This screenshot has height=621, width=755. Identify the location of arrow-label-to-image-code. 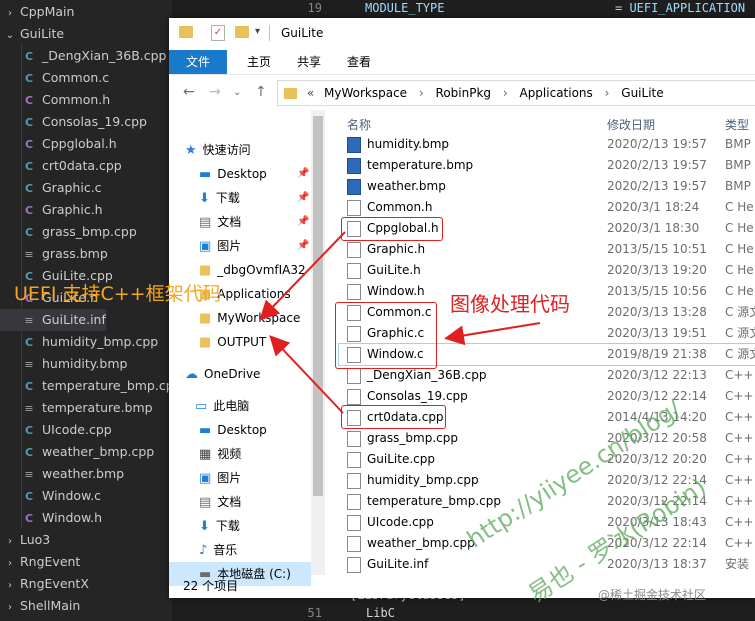
(492, 334).